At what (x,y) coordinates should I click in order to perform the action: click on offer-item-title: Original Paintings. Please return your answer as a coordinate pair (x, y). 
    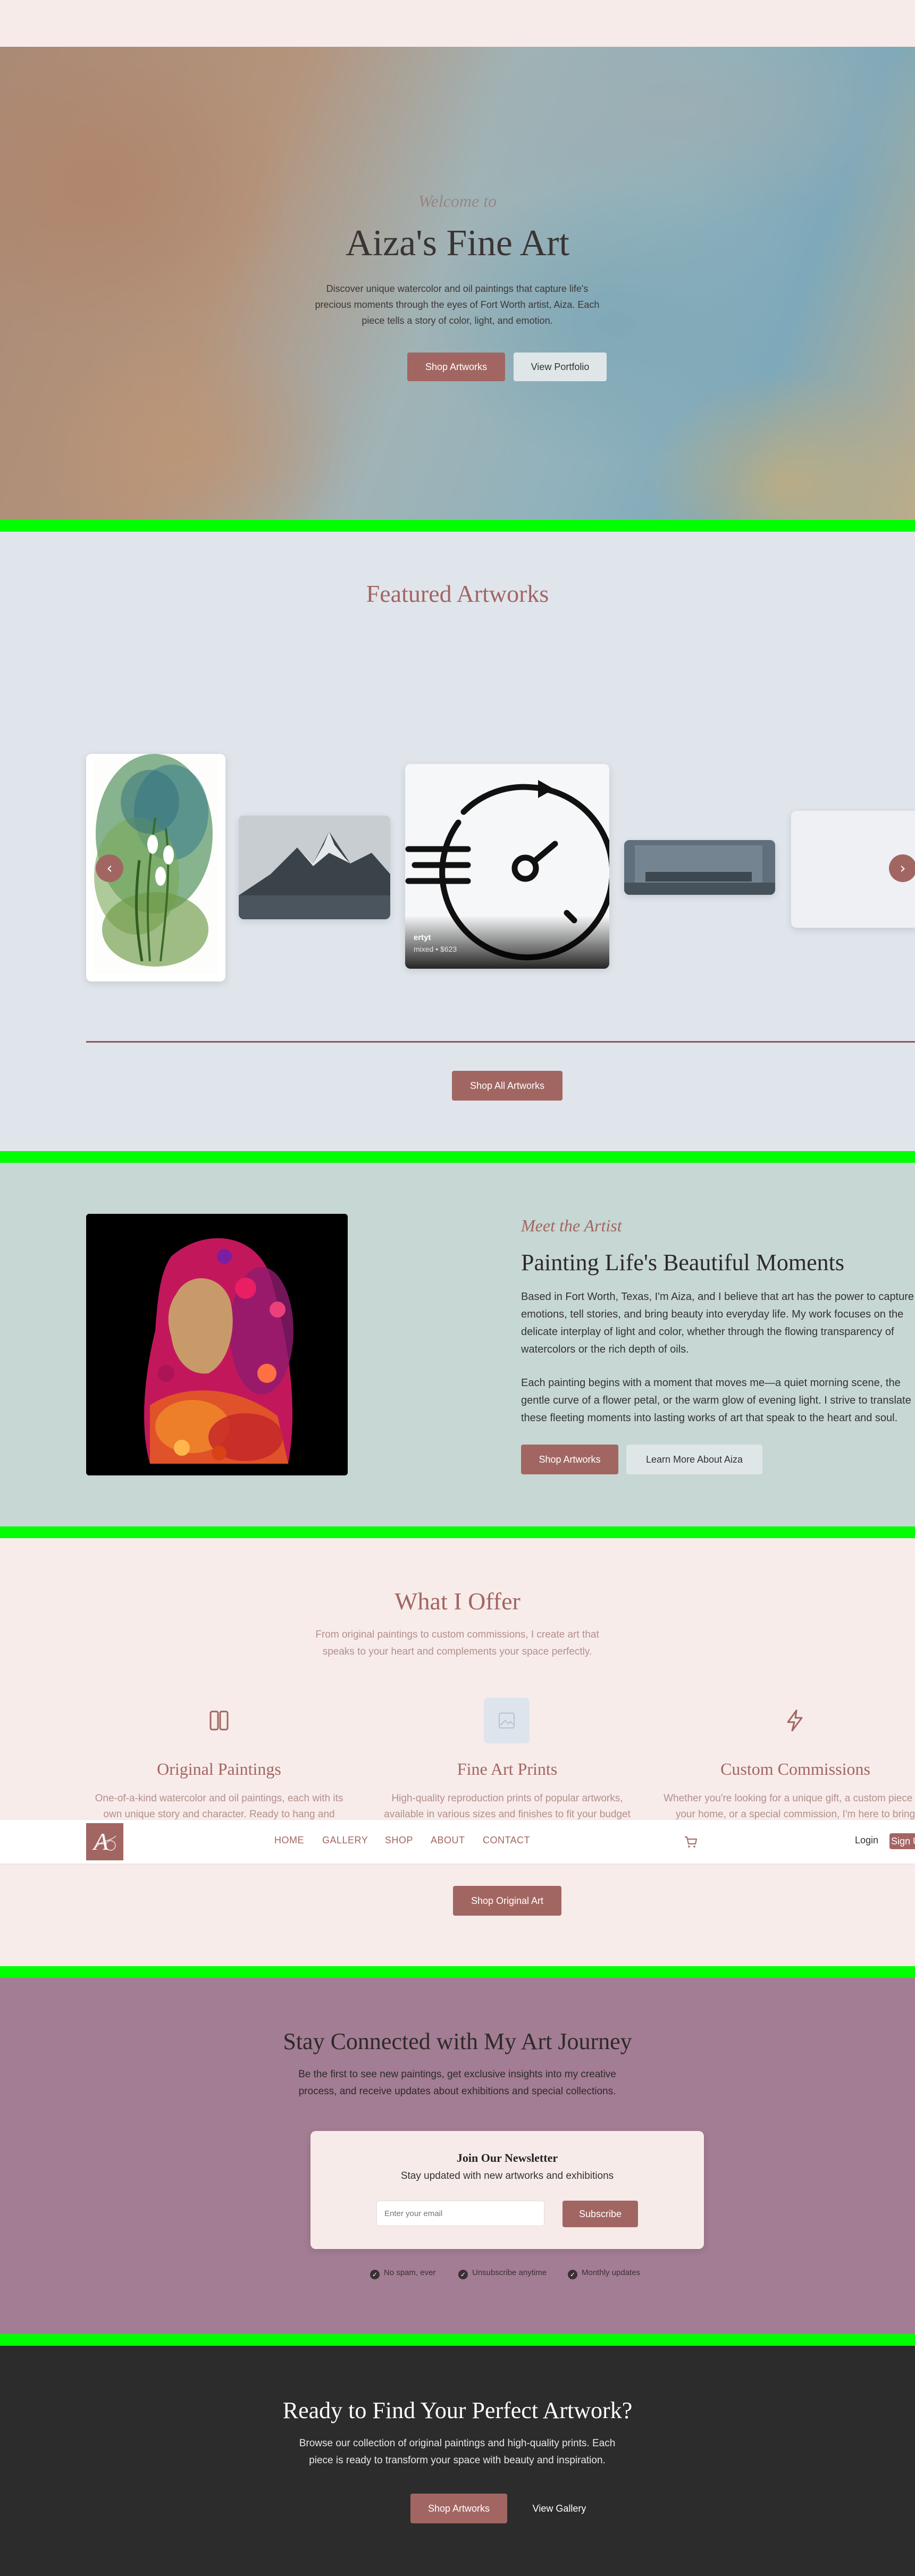
    Looking at the image, I should click on (219, 1768).